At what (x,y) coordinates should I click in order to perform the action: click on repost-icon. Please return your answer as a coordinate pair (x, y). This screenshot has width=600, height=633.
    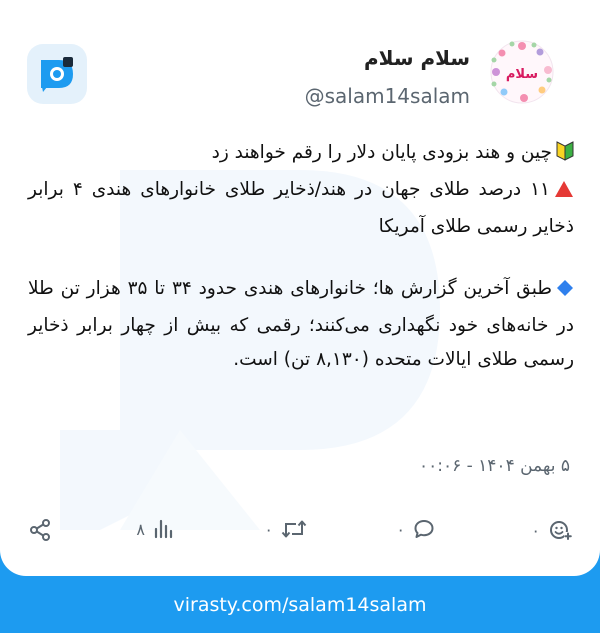
    Looking at the image, I should click on (294, 529).